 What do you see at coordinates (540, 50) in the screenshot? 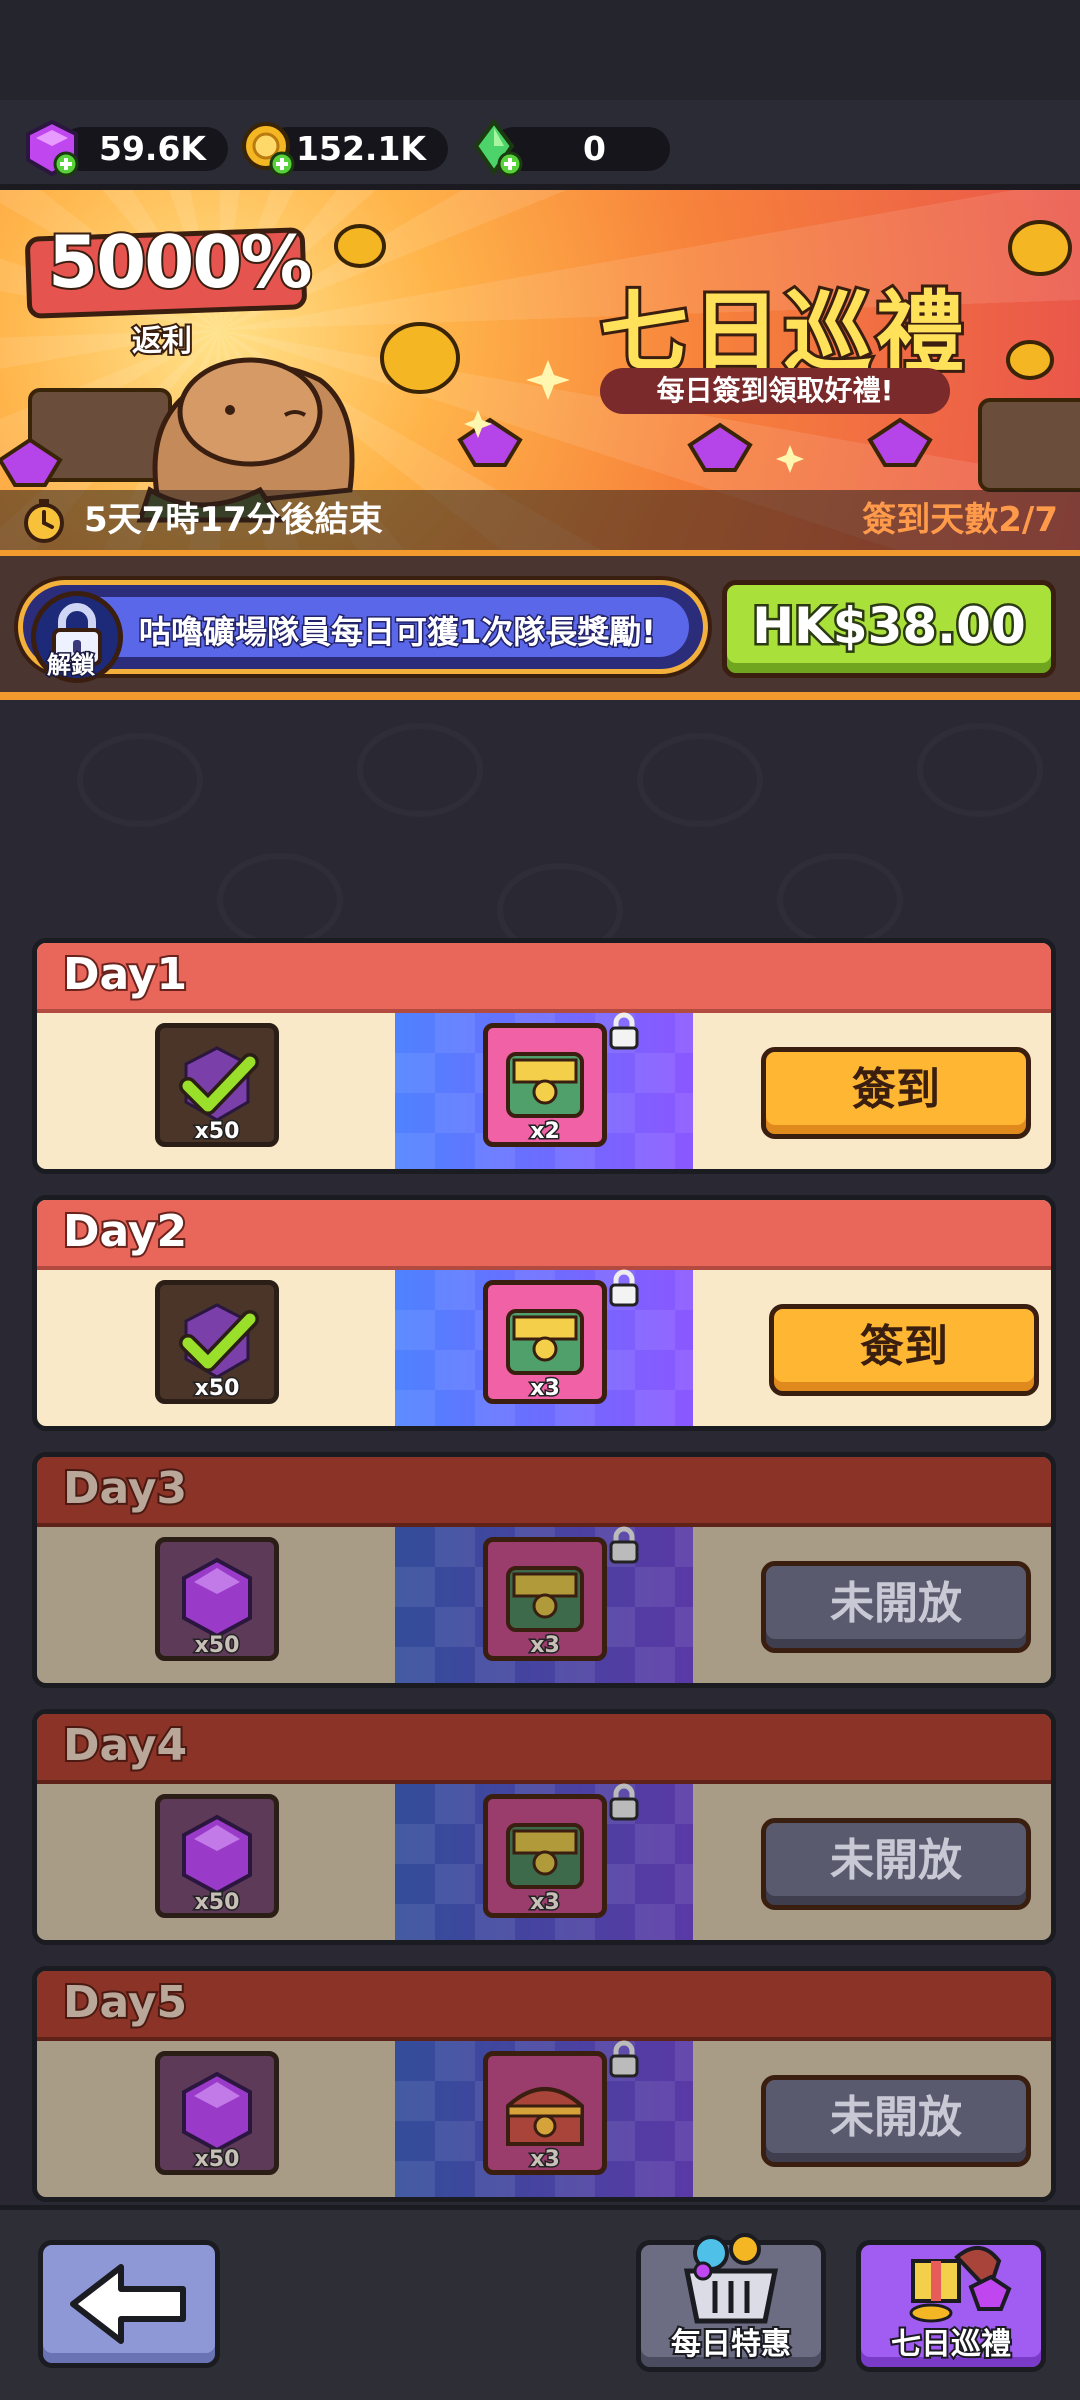
I see `system-status-bar` at bounding box center [540, 50].